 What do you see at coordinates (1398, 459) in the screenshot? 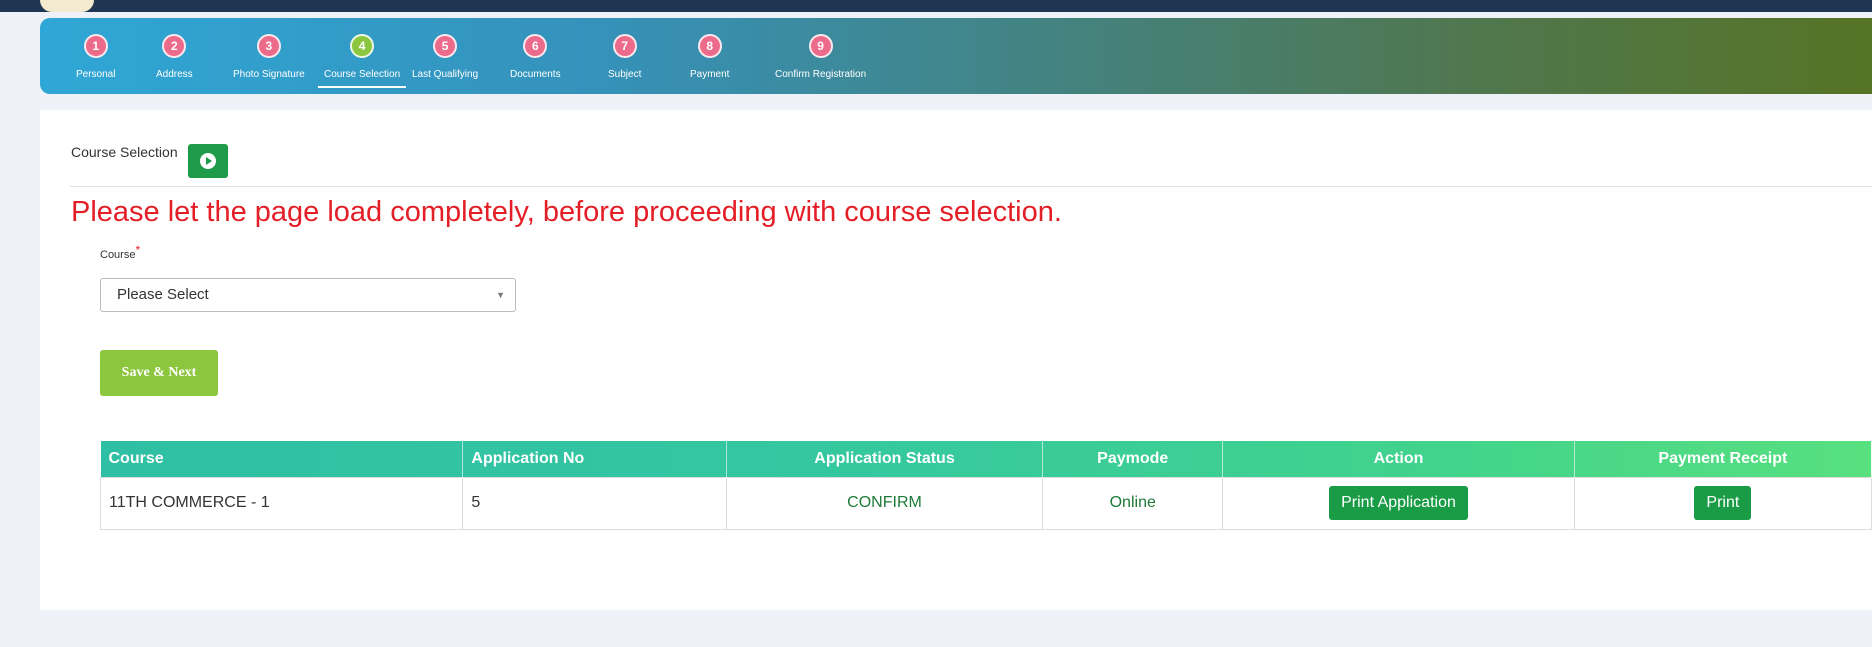
I see `column-header: Action` at bounding box center [1398, 459].